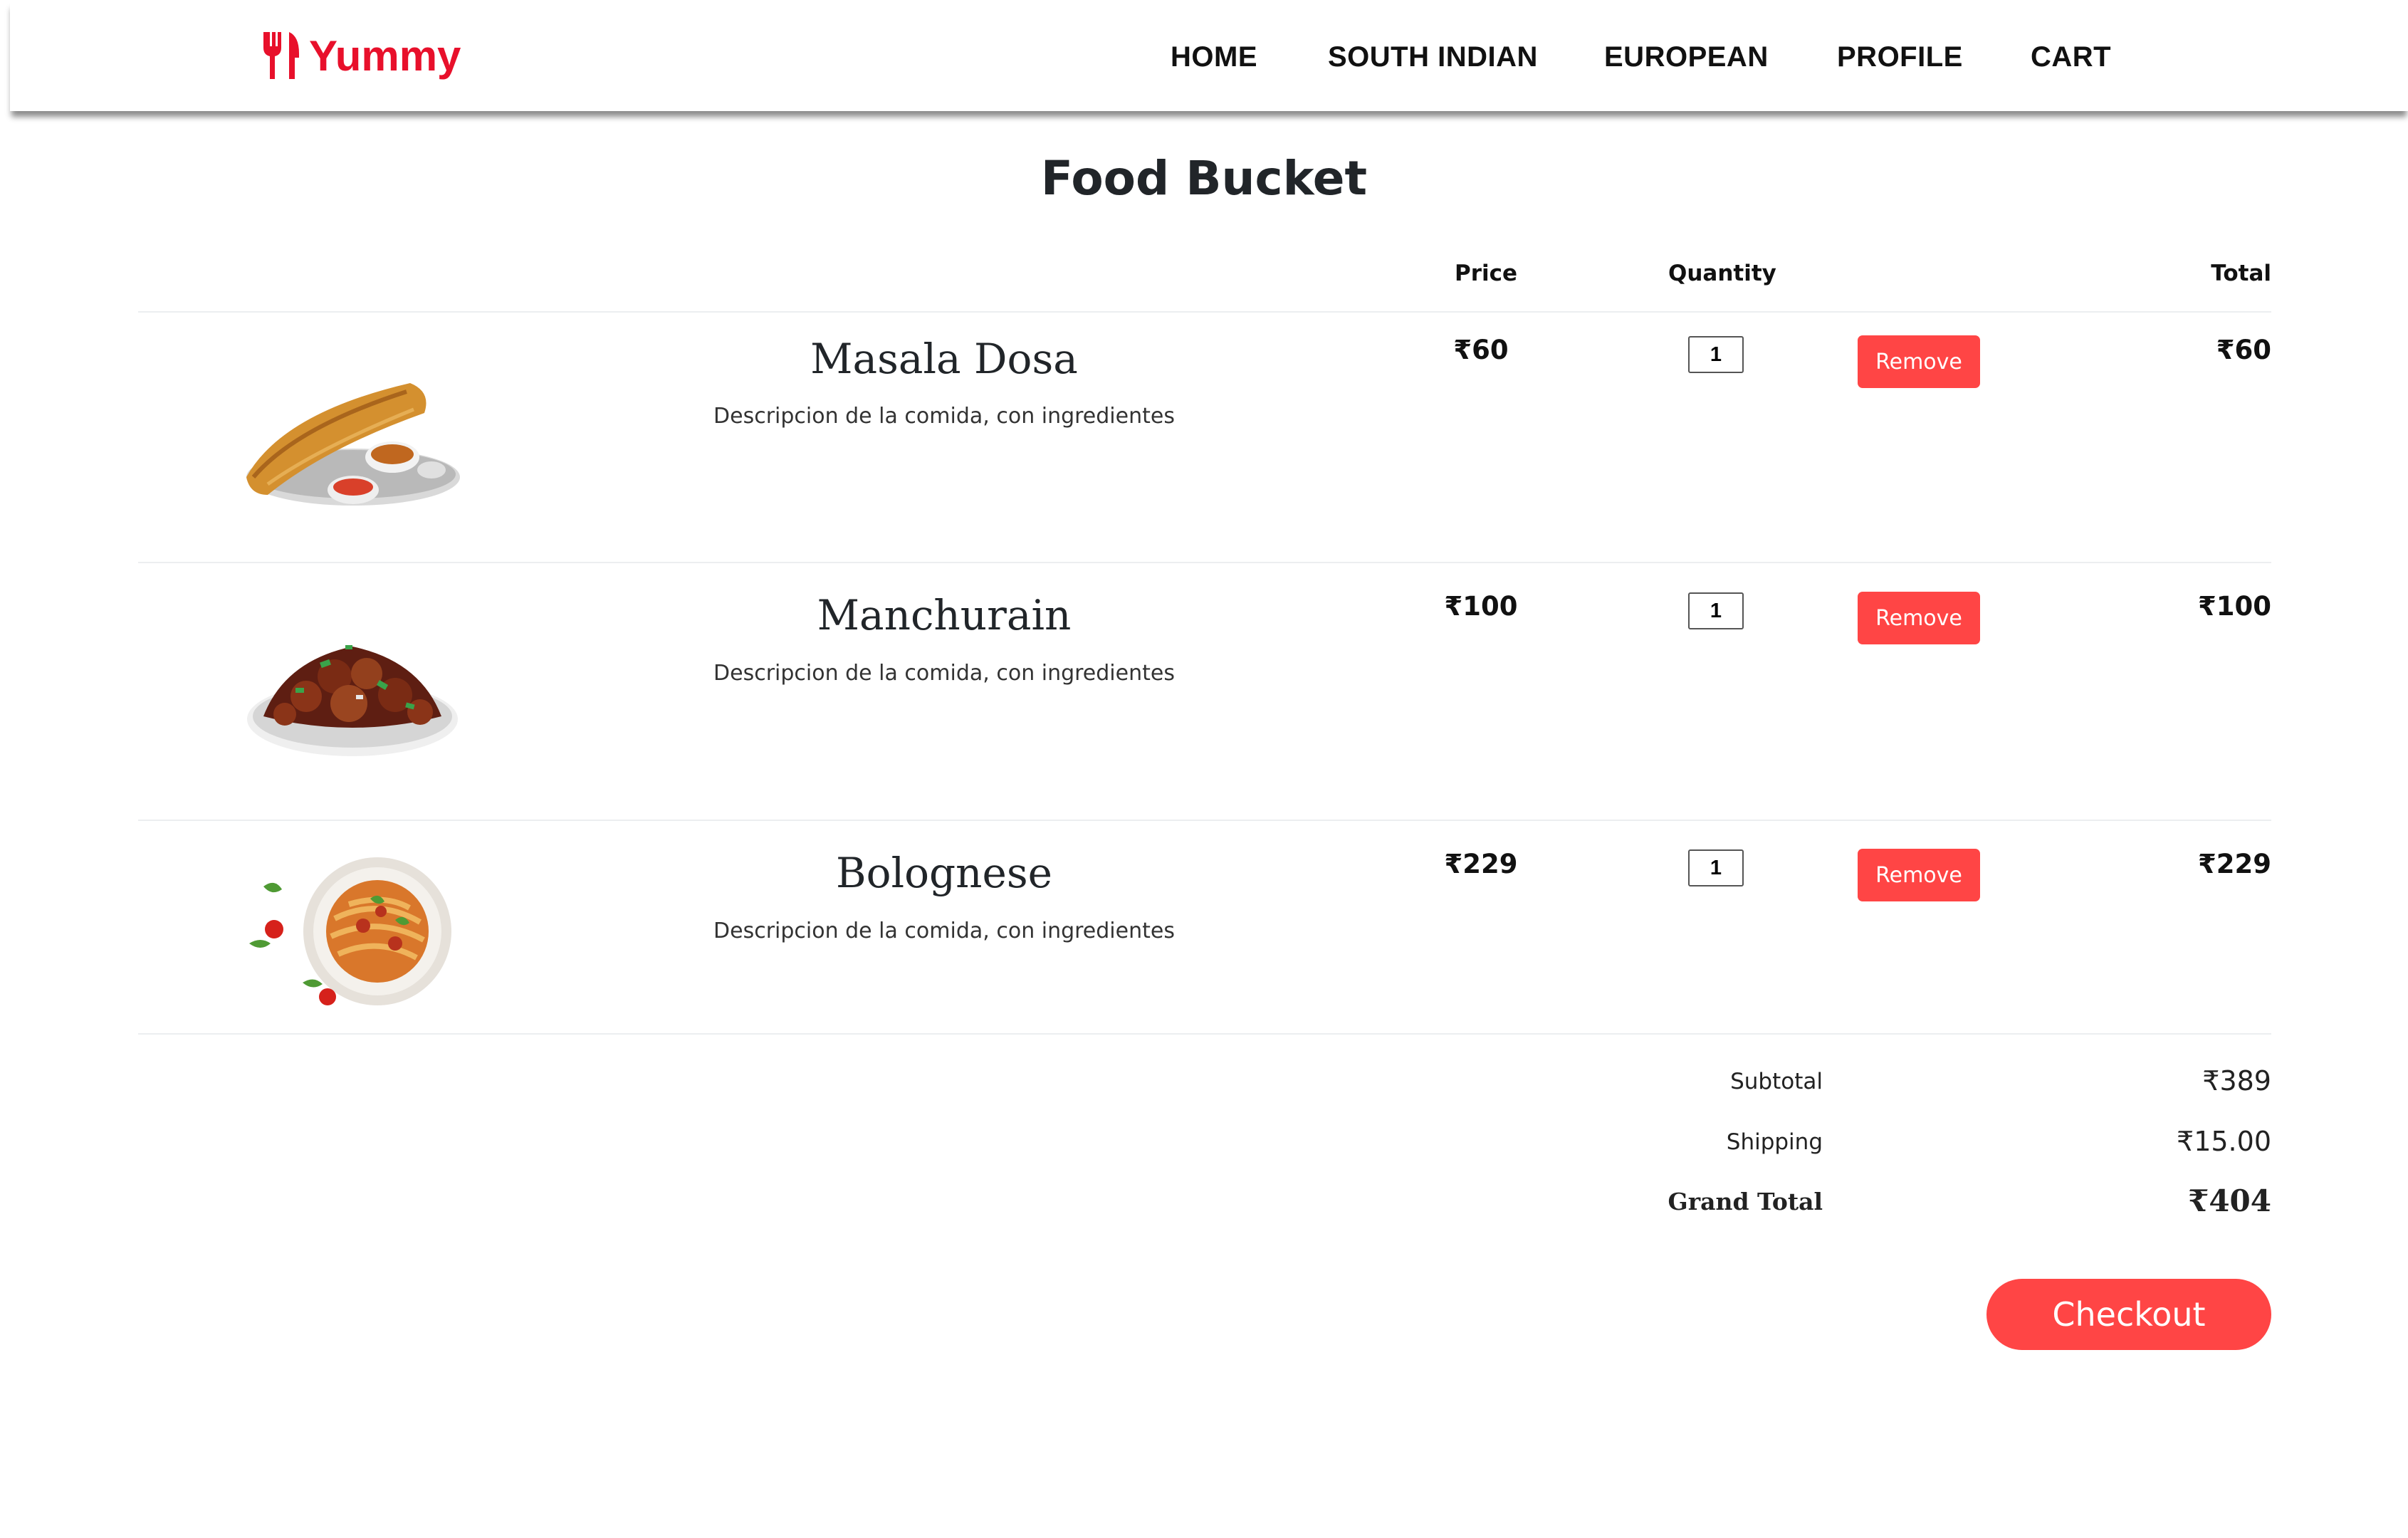 The height and width of the screenshot is (1538, 2408). What do you see at coordinates (1481, 864) in the screenshot?
I see `item-price: ₹229` at bounding box center [1481, 864].